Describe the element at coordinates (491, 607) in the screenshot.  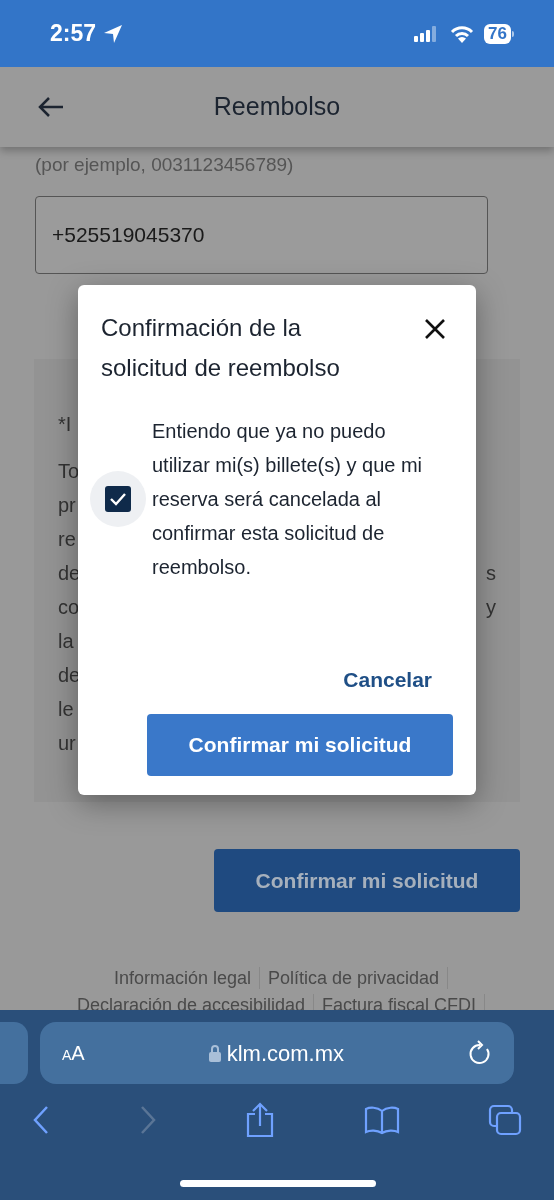
I see `info-text: y` at that location.